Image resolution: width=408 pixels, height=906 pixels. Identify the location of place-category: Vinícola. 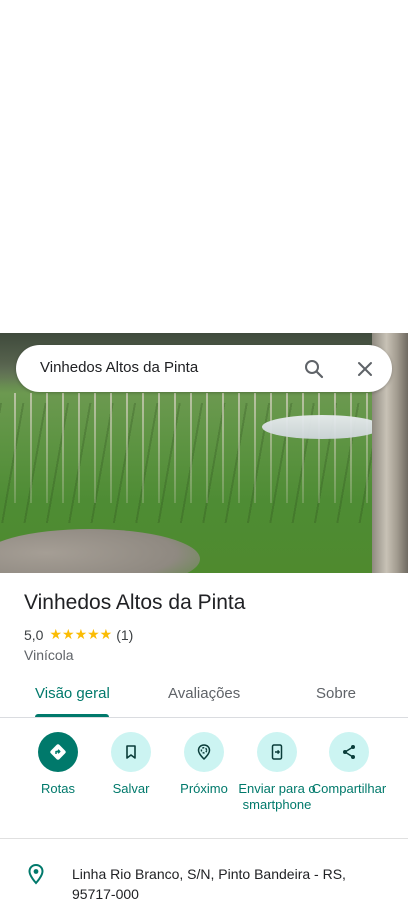
(49, 655).